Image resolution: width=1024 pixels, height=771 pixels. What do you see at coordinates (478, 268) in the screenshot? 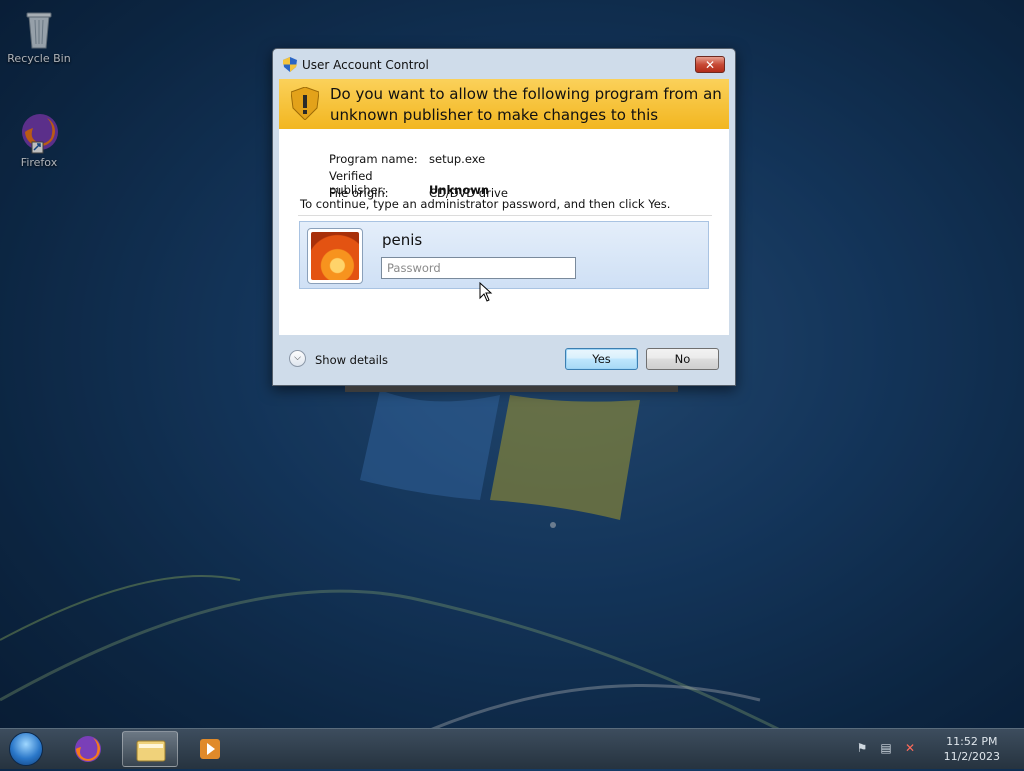
I see `password-input` at bounding box center [478, 268].